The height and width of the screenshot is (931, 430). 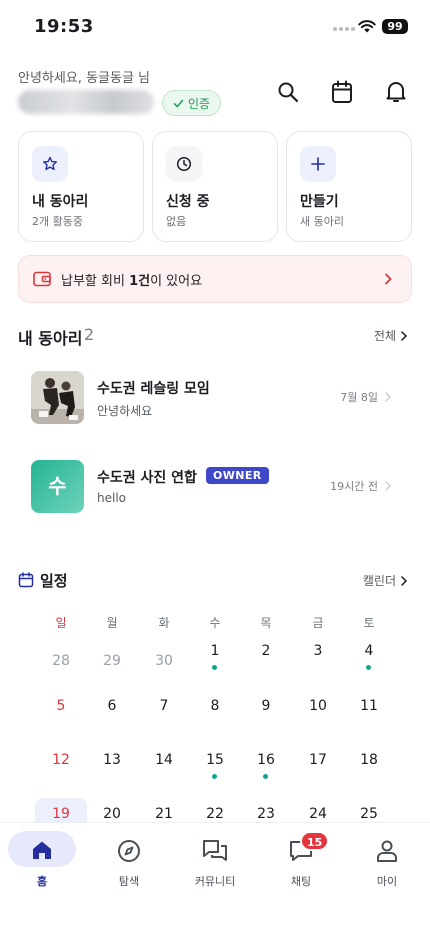 What do you see at coordinates (184, 164) in the screenshot?
I see `clock-icon` at bounding box center [184, 164].